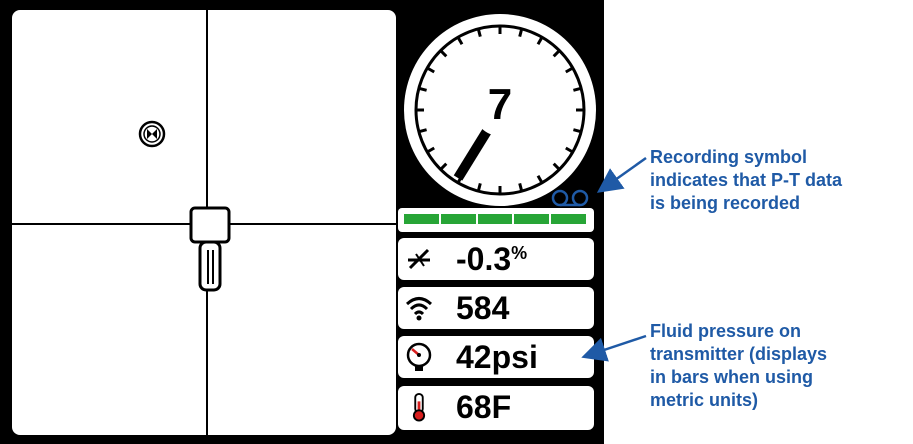 The width and height of the screenshot is (913, 444). I want to click on depth-value: 7, so click(500, 104).